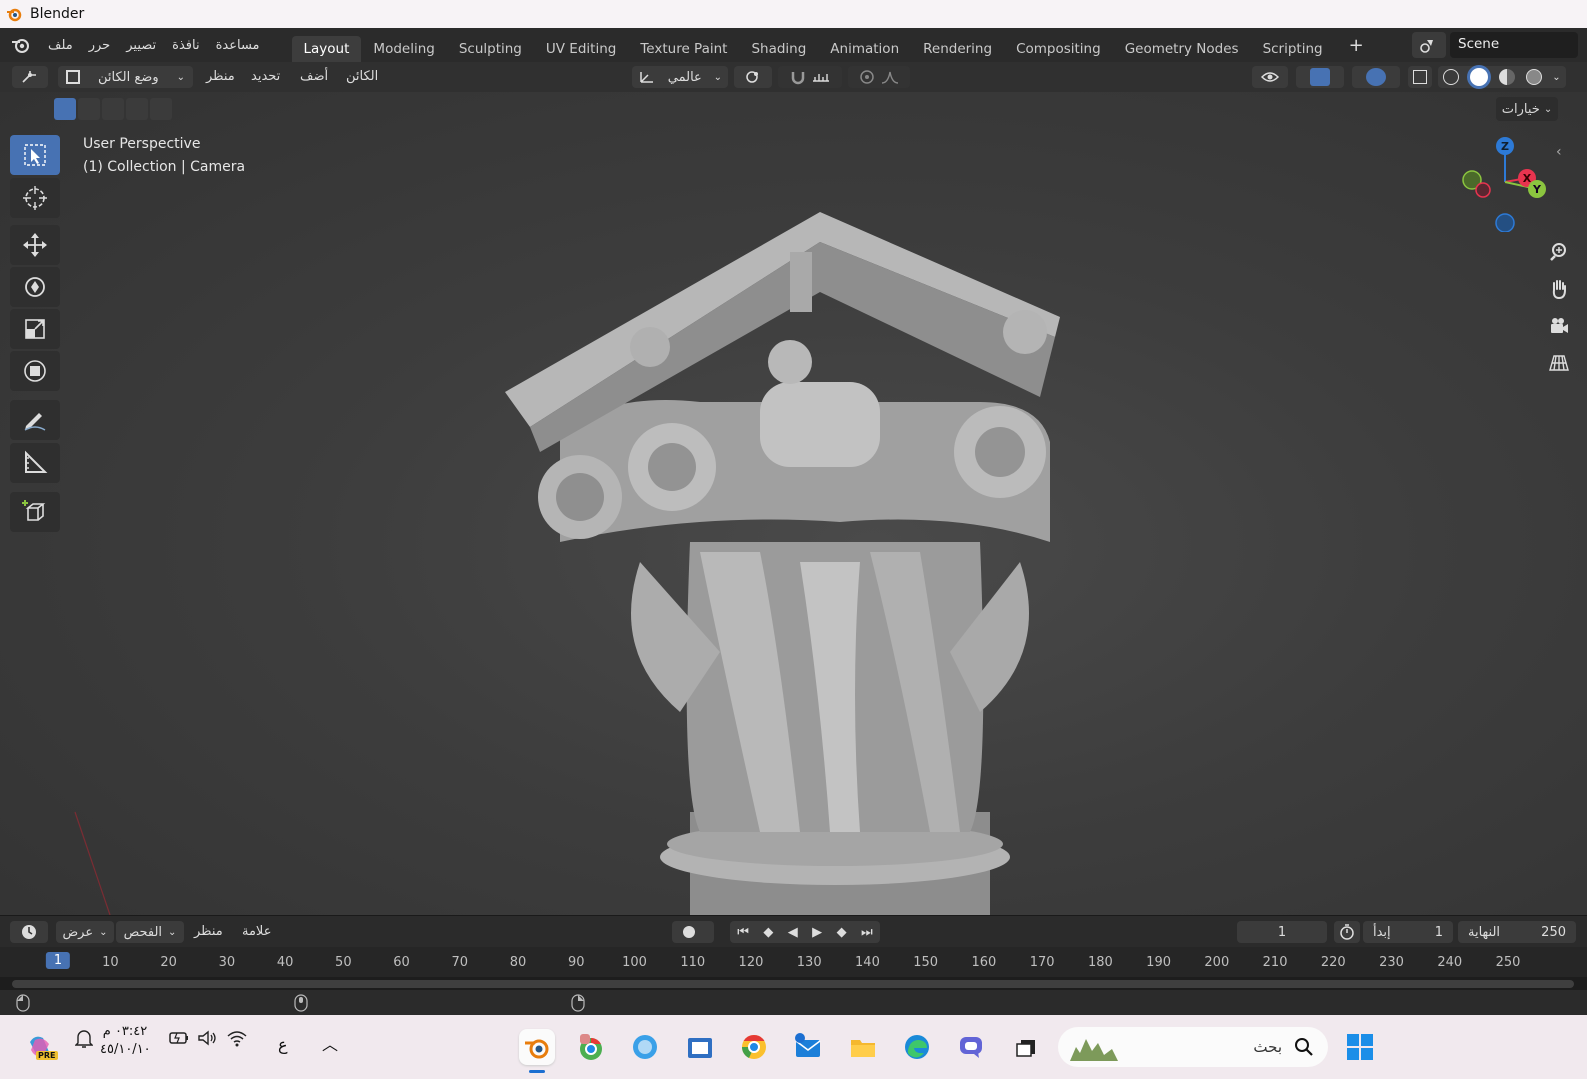  I want to click on tab-modeling: Modeling, so click(403, 49).